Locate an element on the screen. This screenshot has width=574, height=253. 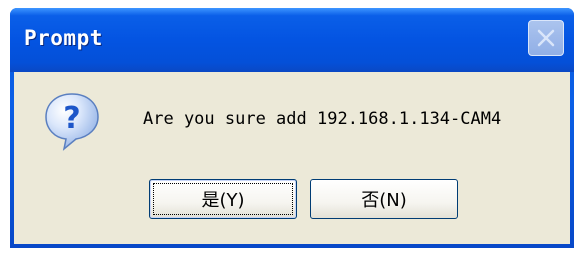
focus-ring is located at coordinates (223, 199).